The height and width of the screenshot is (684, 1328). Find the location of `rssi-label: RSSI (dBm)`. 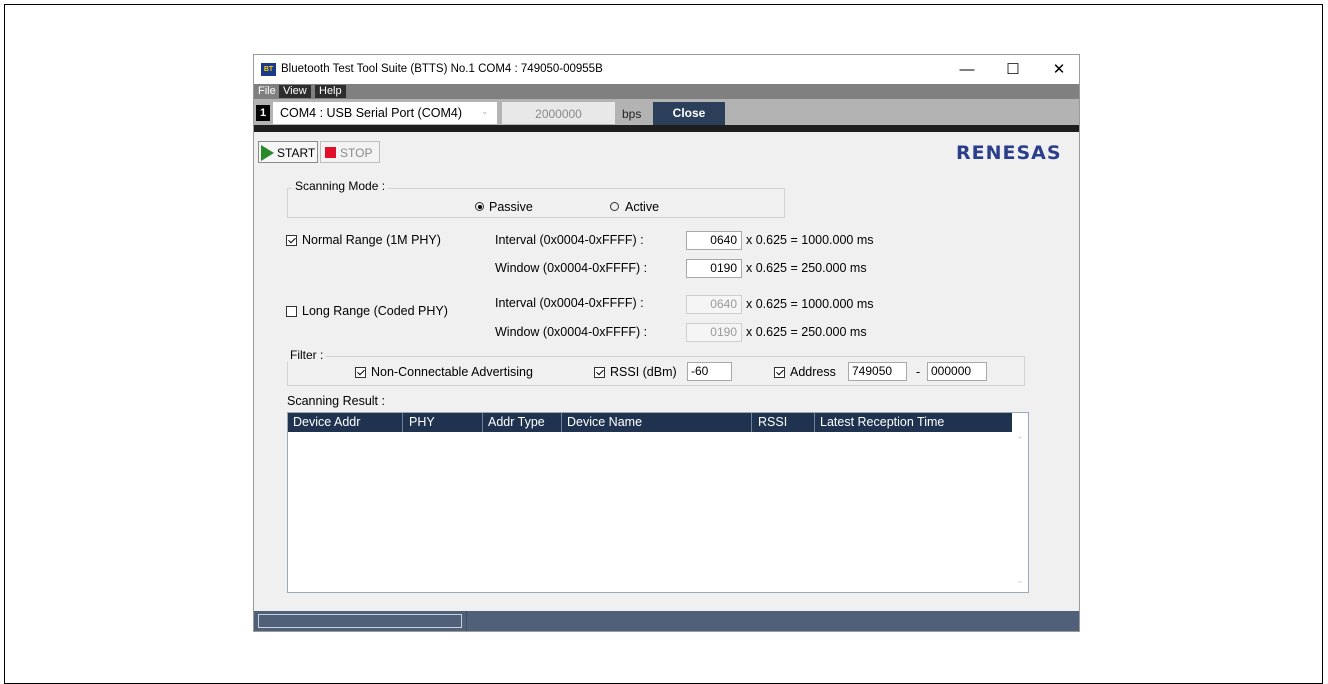

rssi-label: RSSI (dBm) is located at coordinates (643, 372).